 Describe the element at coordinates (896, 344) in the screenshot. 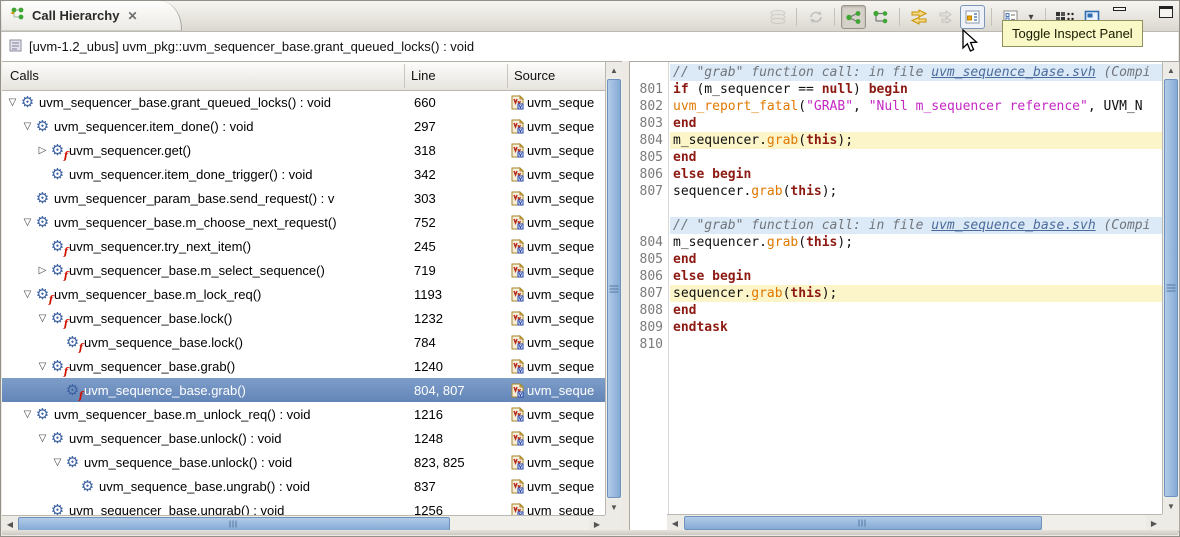

I see `code-line: 810` at that location.